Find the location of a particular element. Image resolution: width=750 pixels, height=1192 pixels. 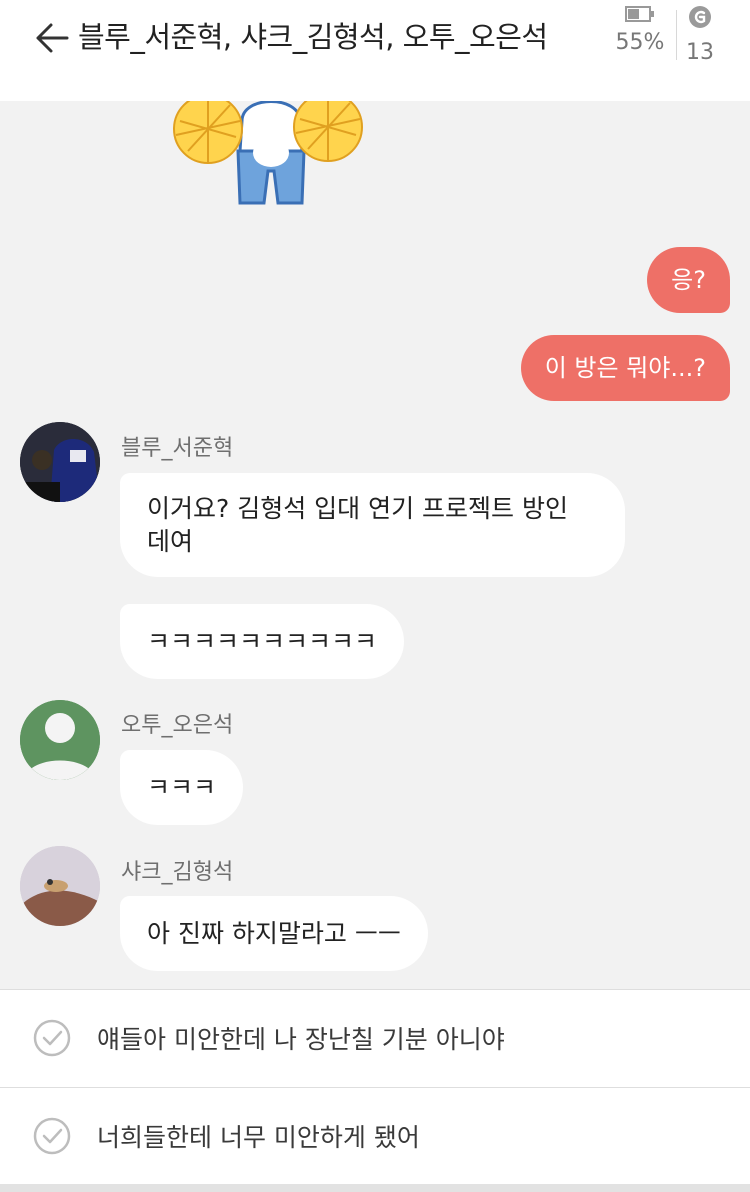

bottom-edge is located at coordinates (375, 1188).